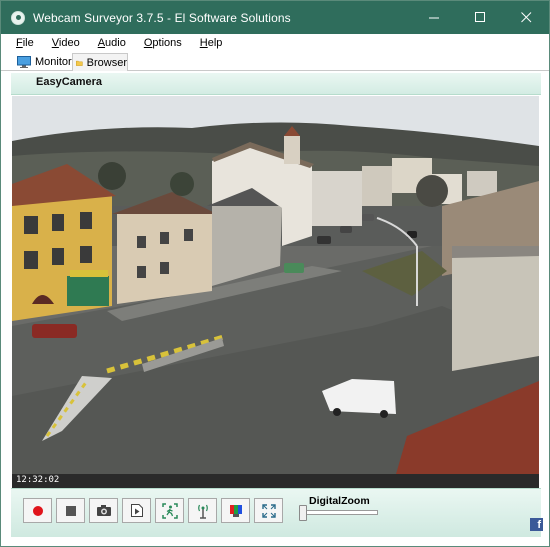 The image size is (550, 547). I want to click on menu-audio: Audio, so click(112, 43).